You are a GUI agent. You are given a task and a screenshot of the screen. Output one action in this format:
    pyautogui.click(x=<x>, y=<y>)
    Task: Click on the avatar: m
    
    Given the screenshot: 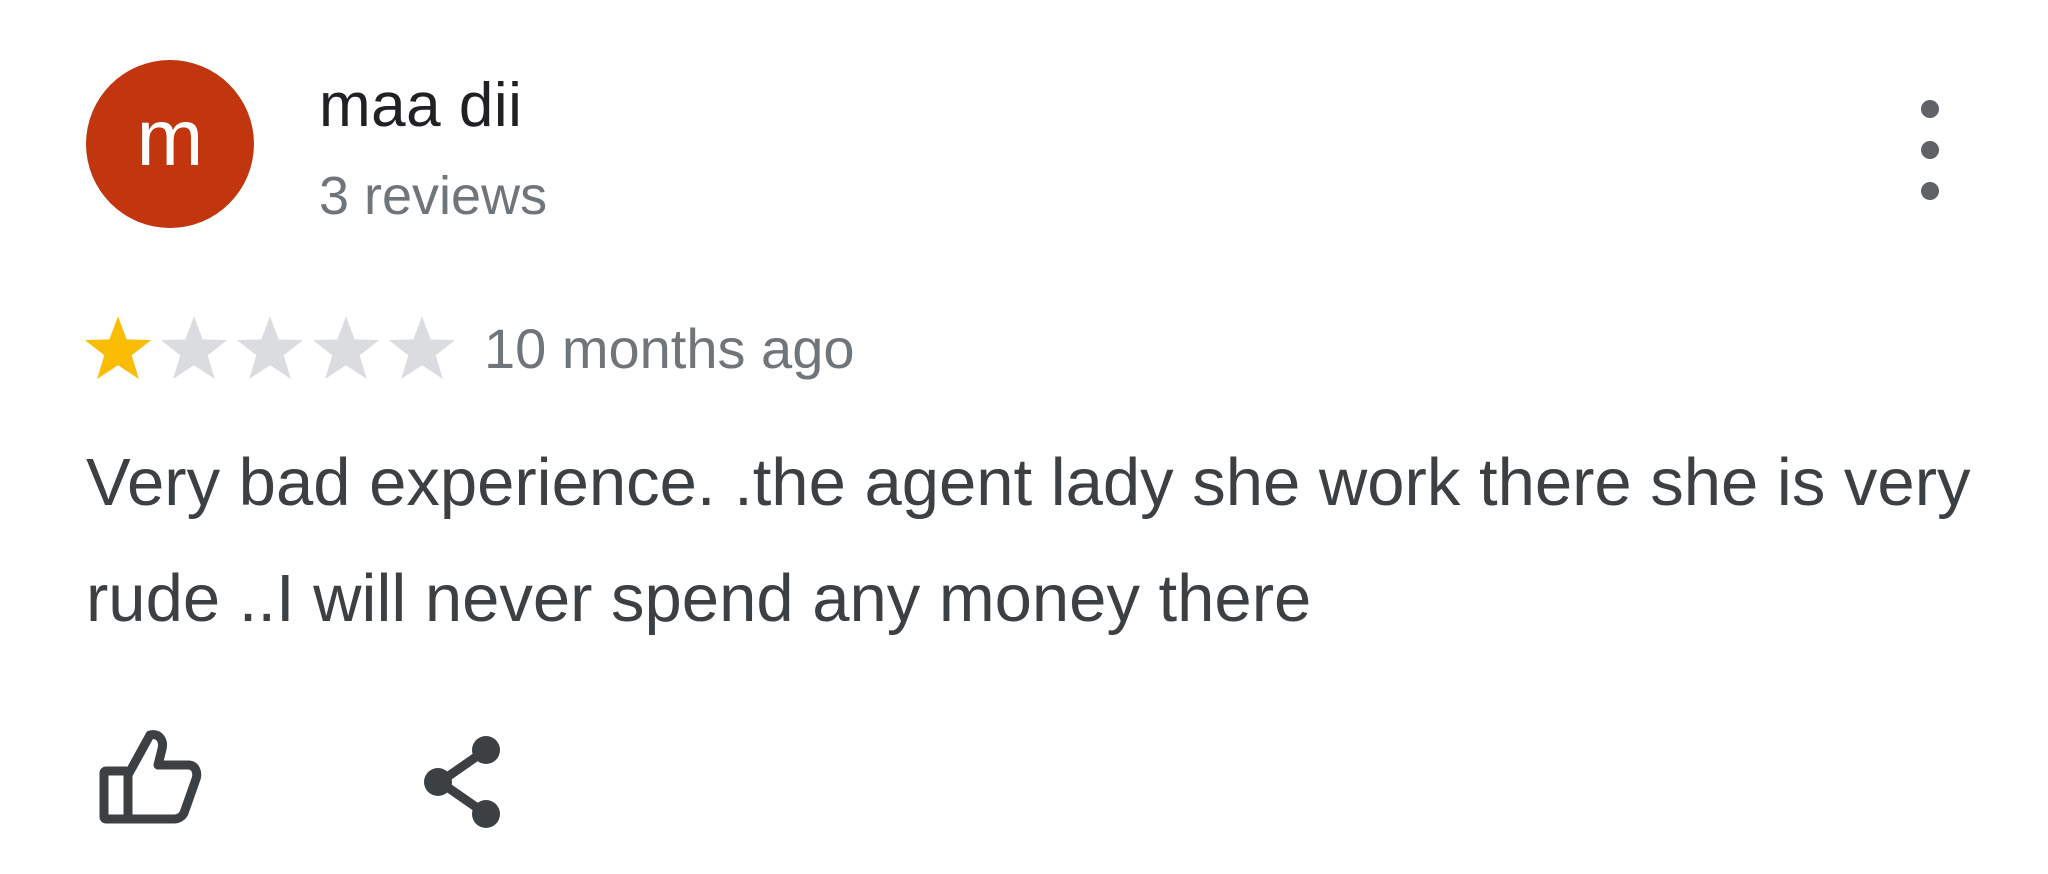 What is the action you would take?
    pyautogui.click(x=170, y=144)
    